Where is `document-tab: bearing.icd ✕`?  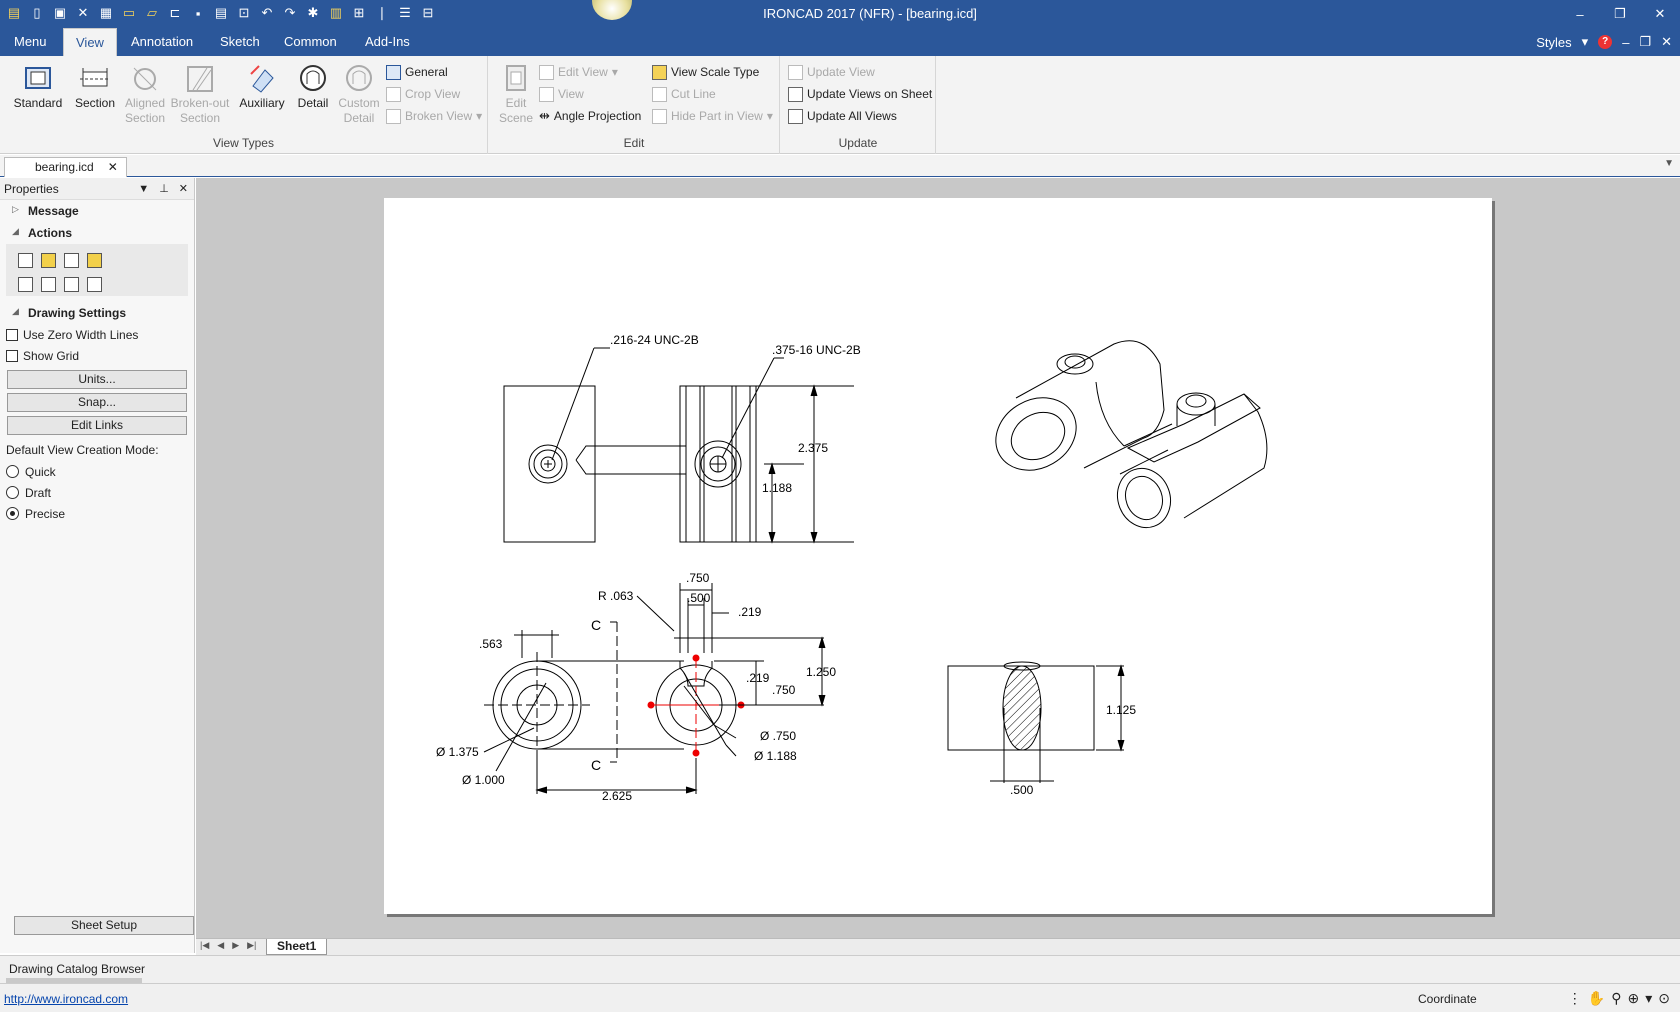 document-tab: bearing.icd ✕ is located at coordinates (65, 167).